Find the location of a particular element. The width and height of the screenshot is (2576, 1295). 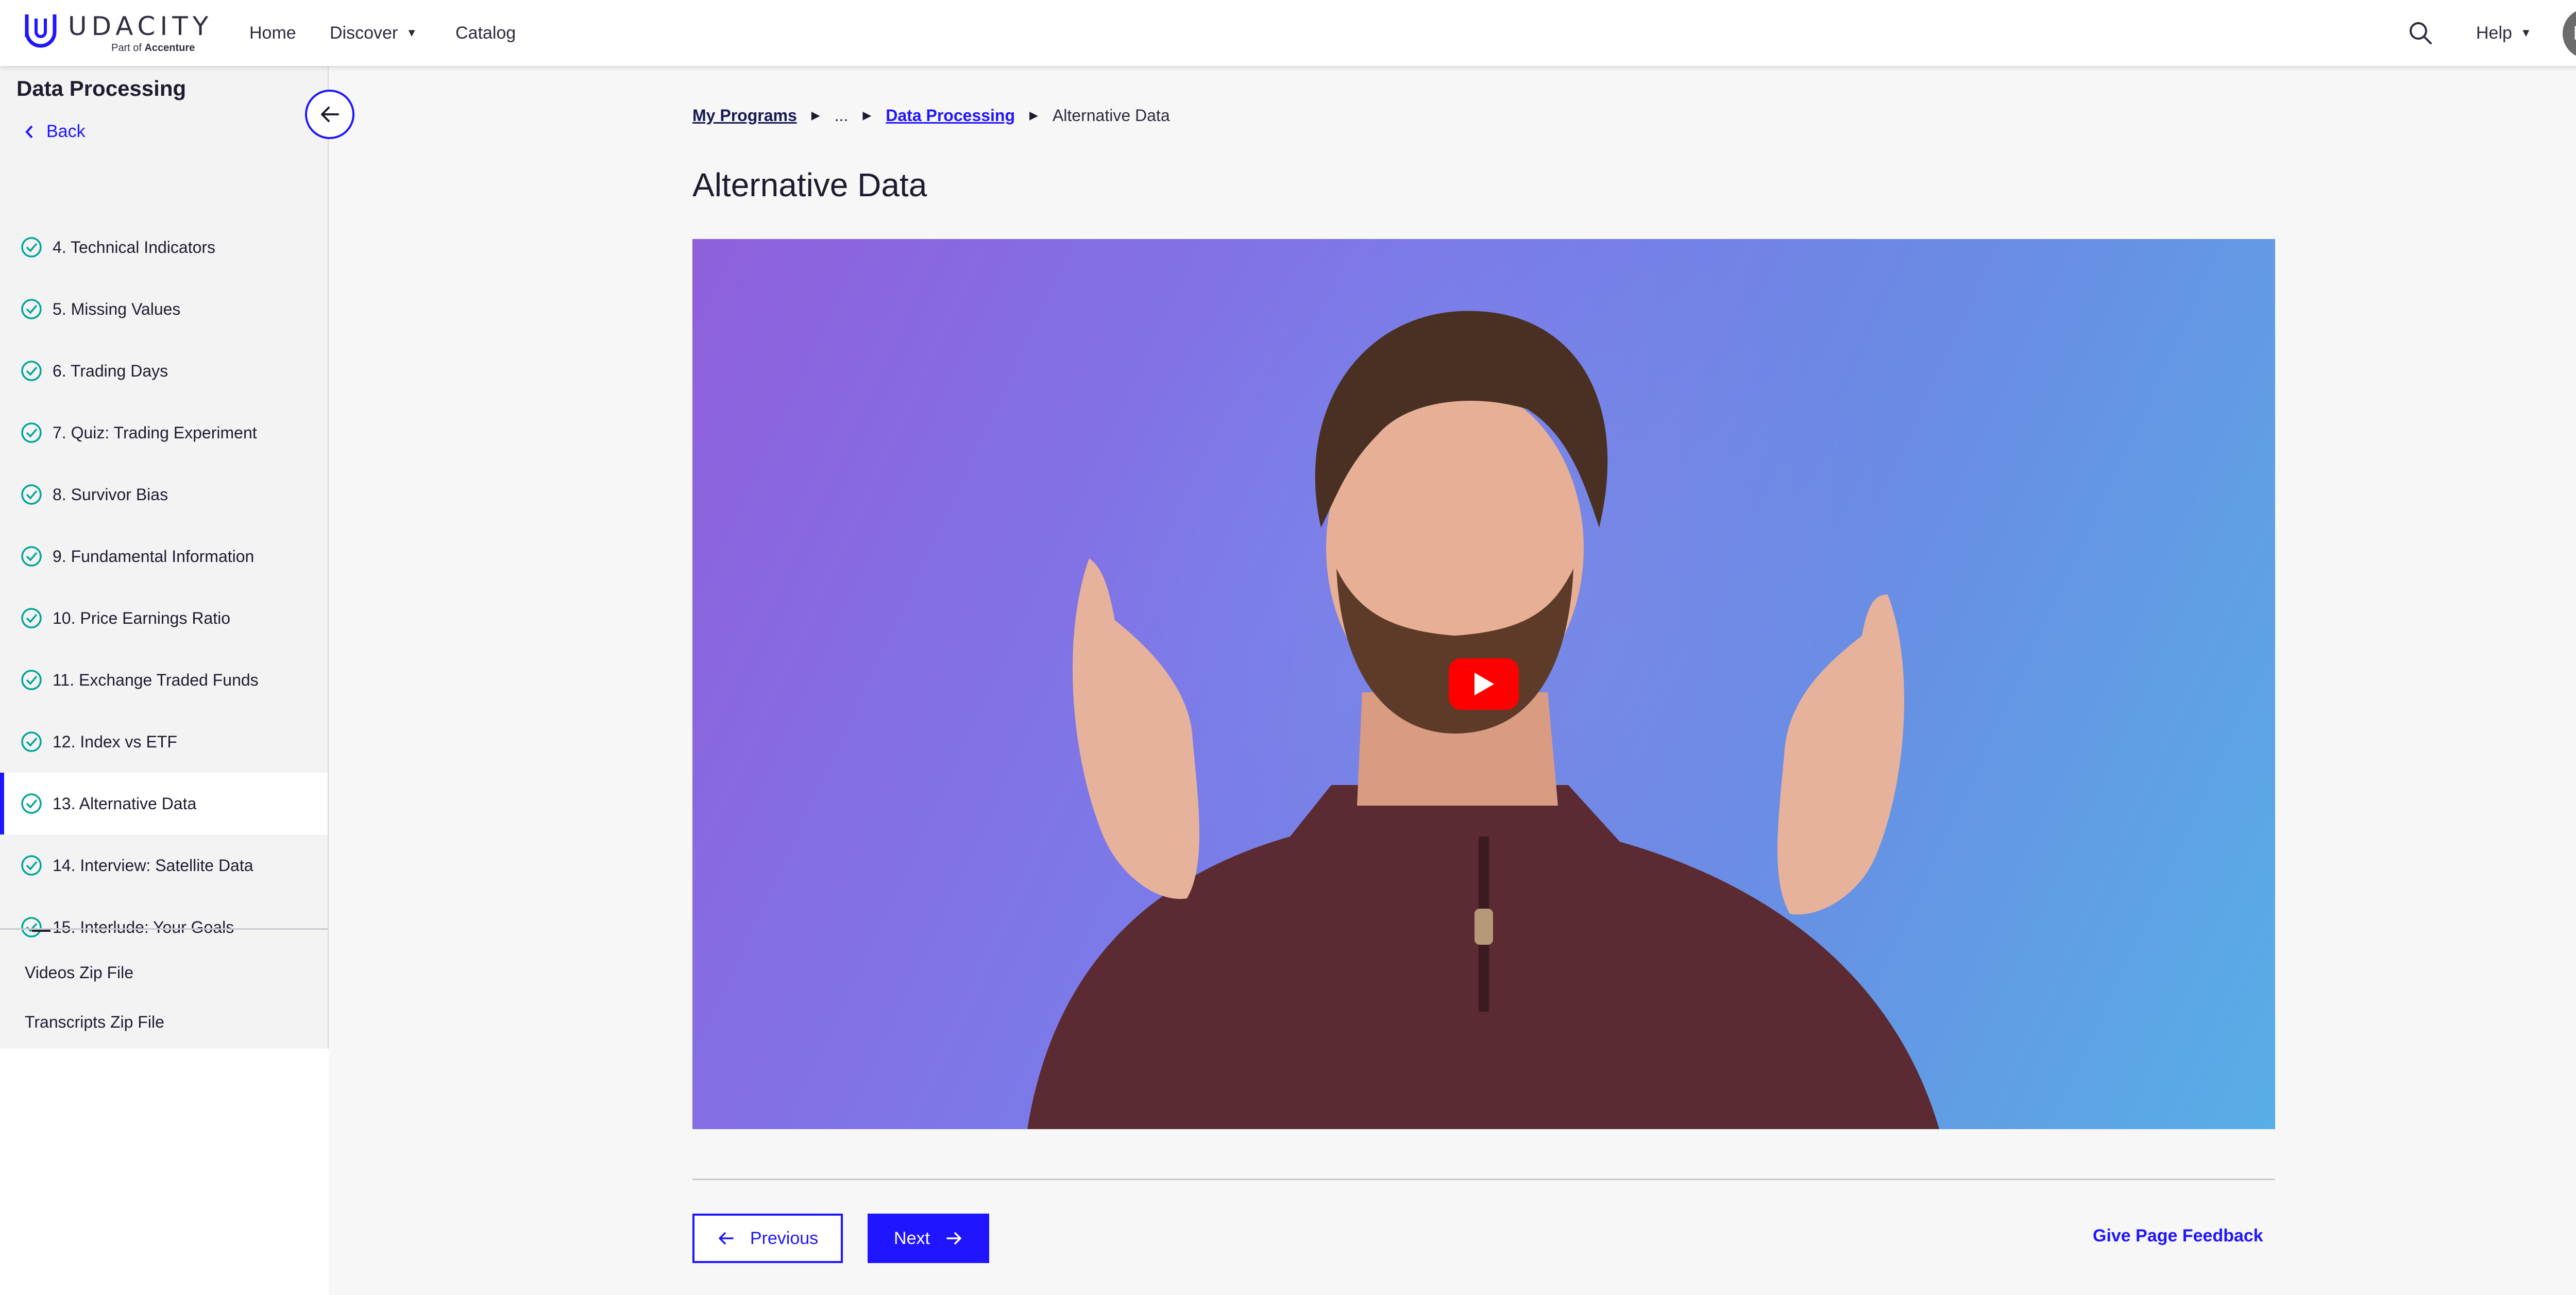

udacity-logo: UDACITY Part of Accenture is located at coordinates (115, 33).